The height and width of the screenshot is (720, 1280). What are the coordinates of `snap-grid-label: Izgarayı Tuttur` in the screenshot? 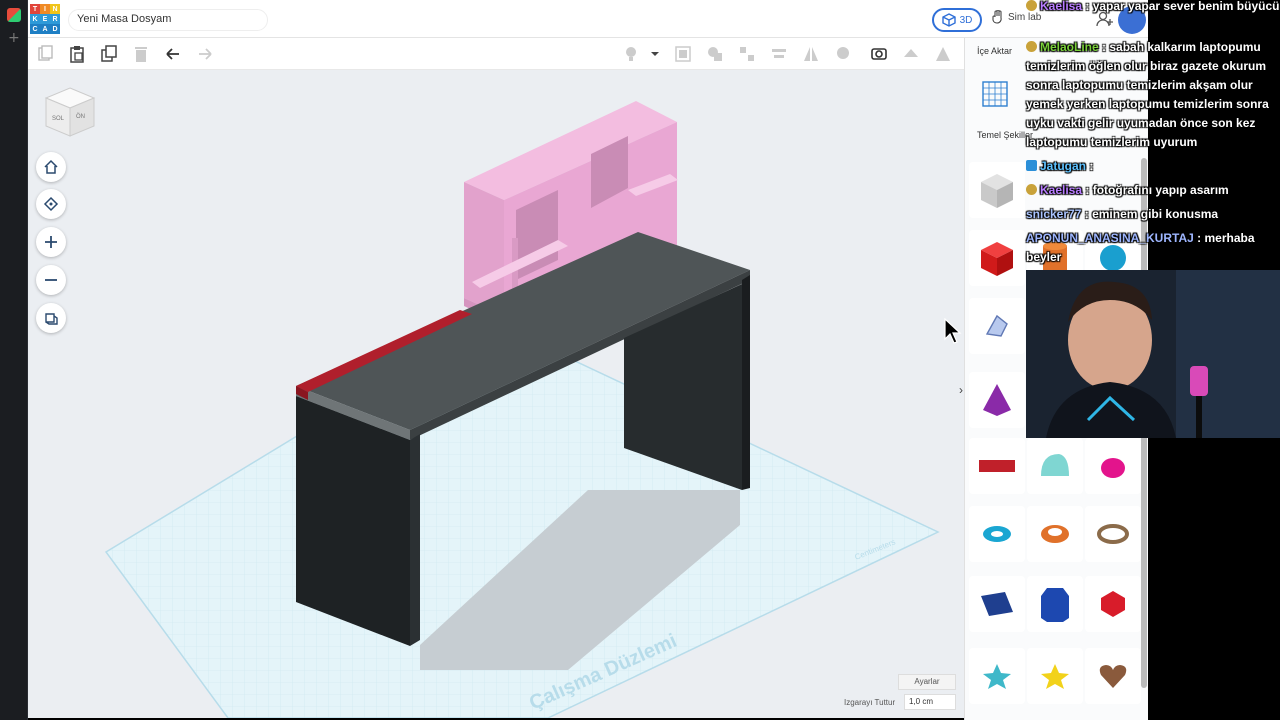 It's located at (870, 702).